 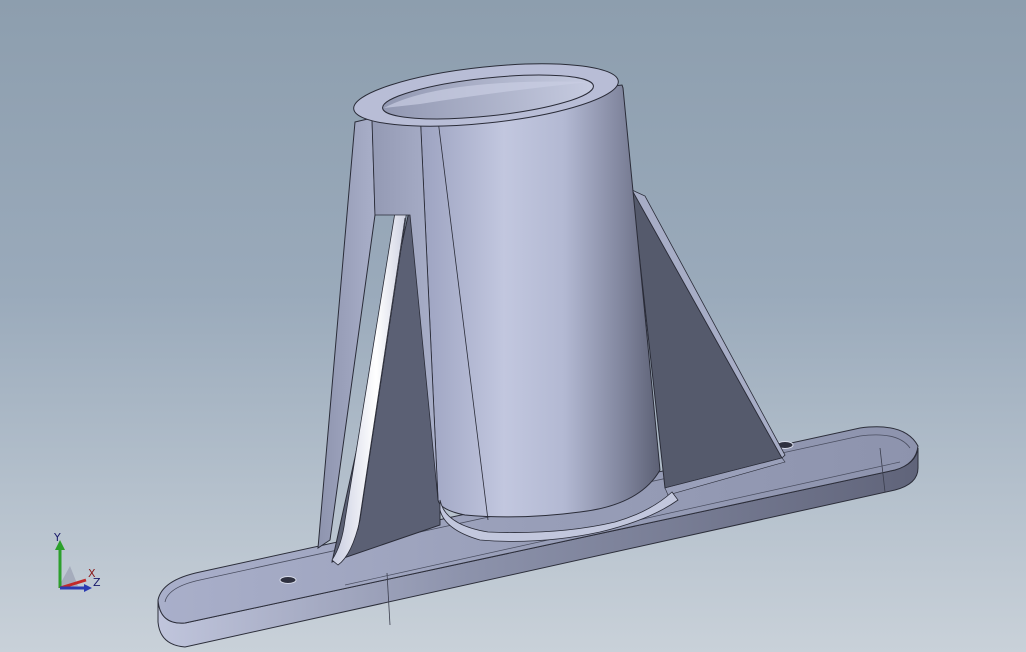 I want to click on z-axis-arrowhead, so click(x=88, y=588).